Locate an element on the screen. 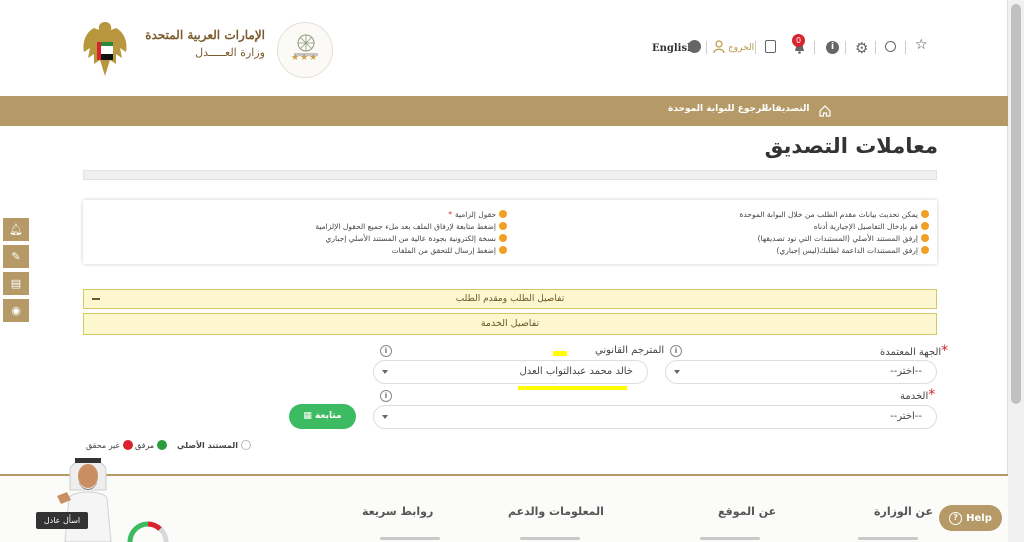 The width and height of the screenshot is (1024, 542). breadcrumb-strip is located at coordinates (510, 175).